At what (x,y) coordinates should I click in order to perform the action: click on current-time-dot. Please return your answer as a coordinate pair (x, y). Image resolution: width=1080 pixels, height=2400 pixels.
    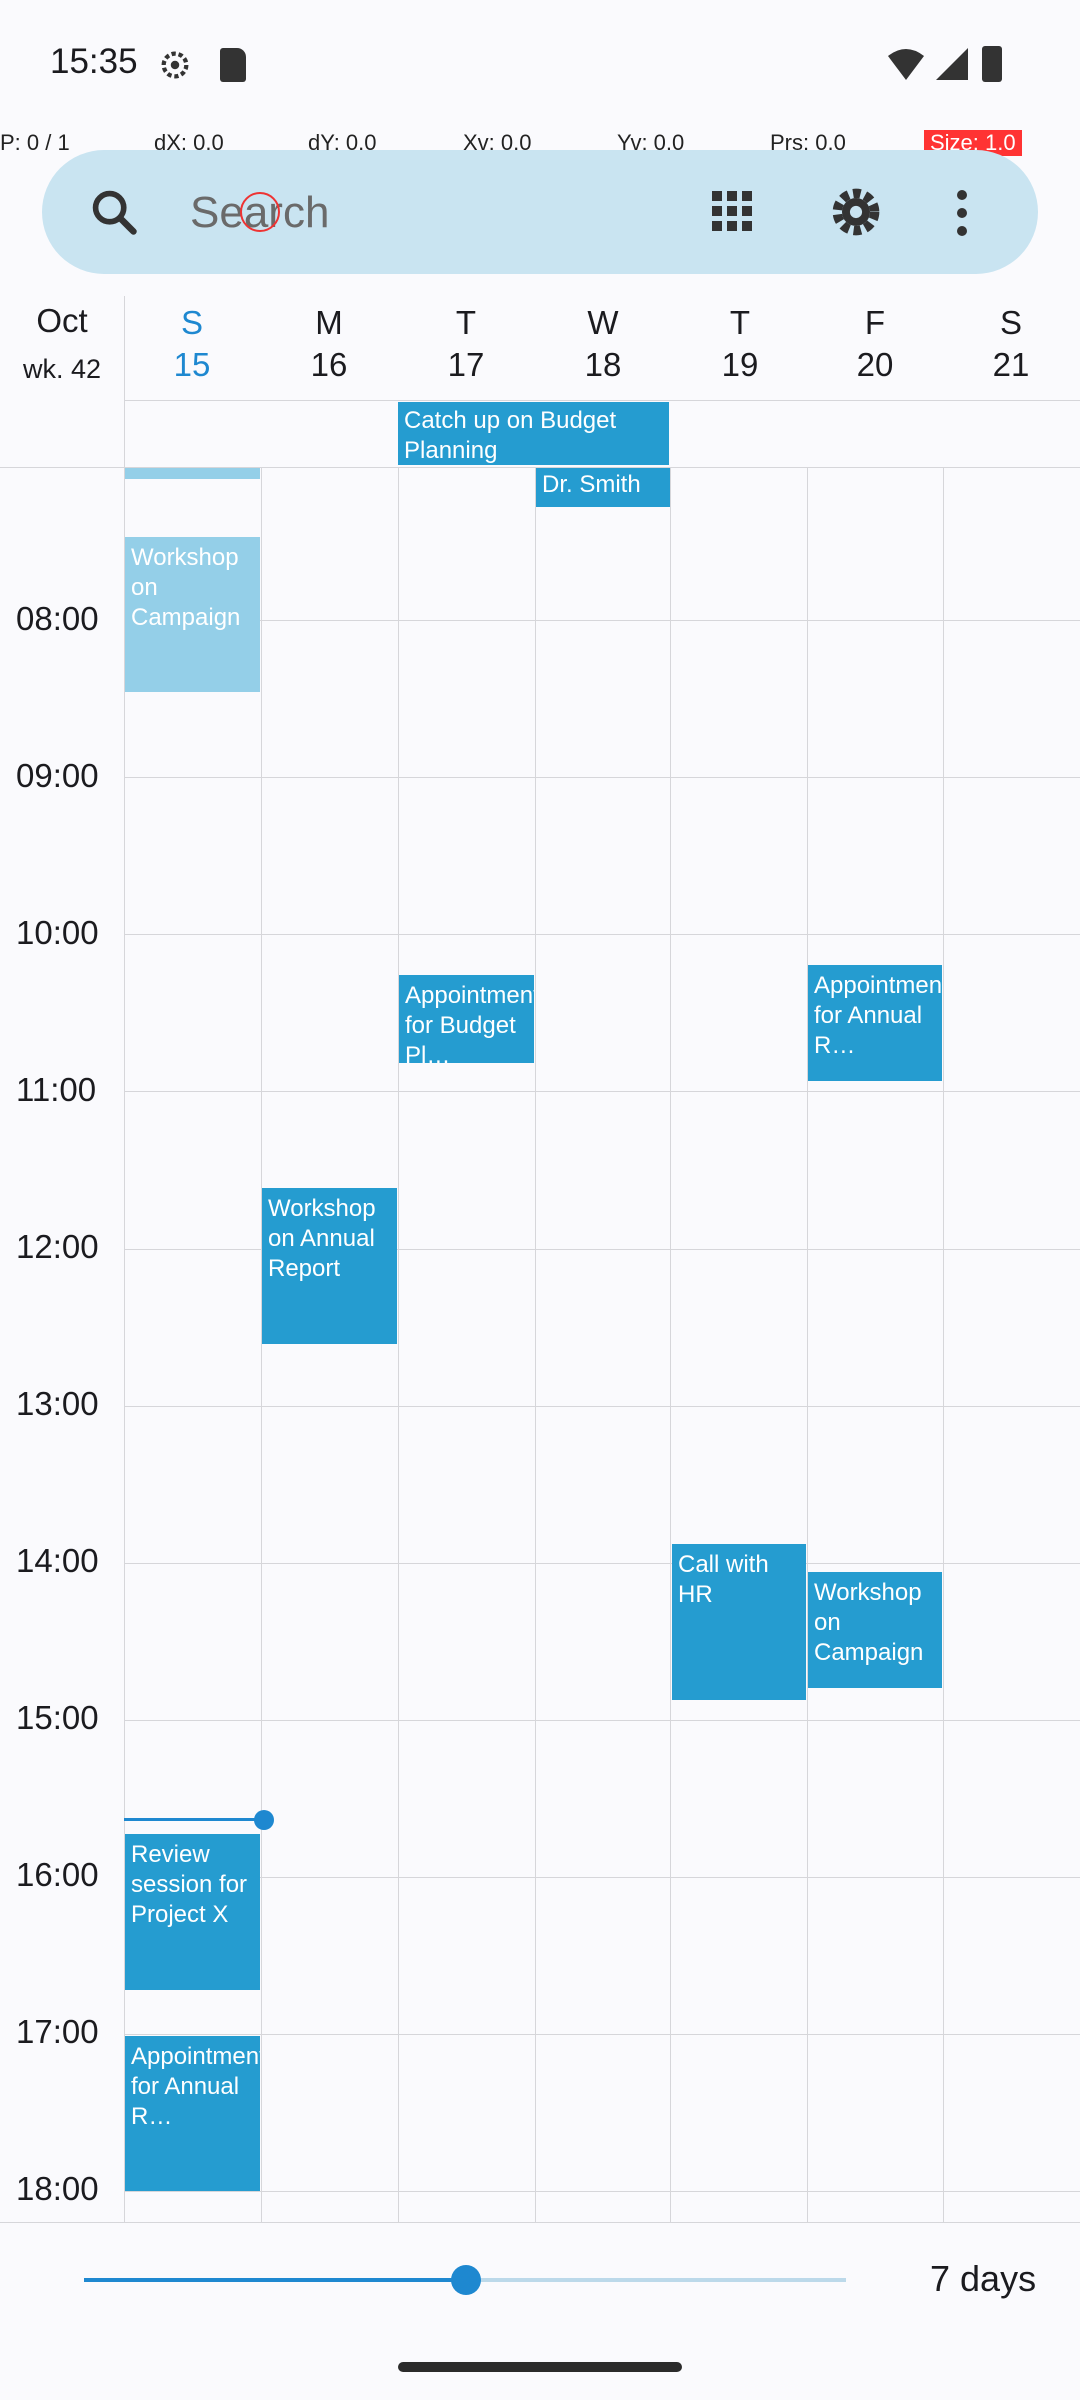
    Looking at the image, I should click on (264, 1820).